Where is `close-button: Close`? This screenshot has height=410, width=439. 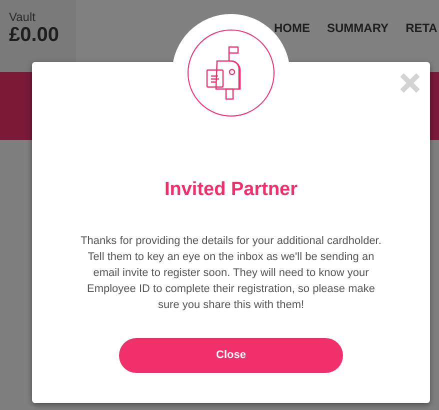 close-button: Close is located at coordinates (231, 355).